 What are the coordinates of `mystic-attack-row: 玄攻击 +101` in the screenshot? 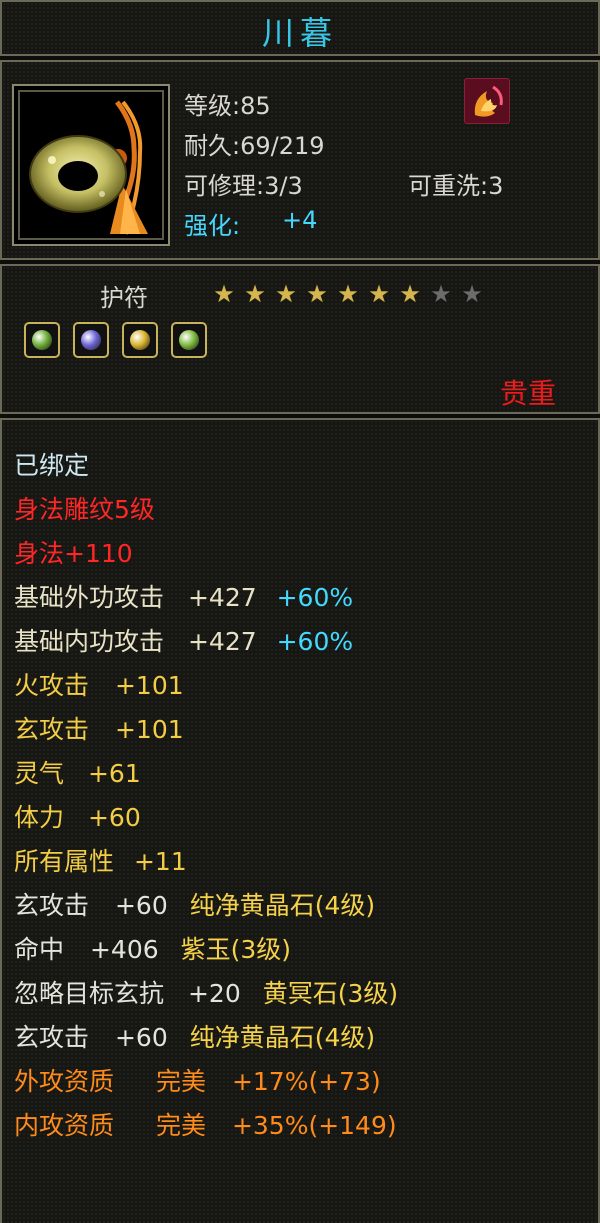 It's located at (99, 730).